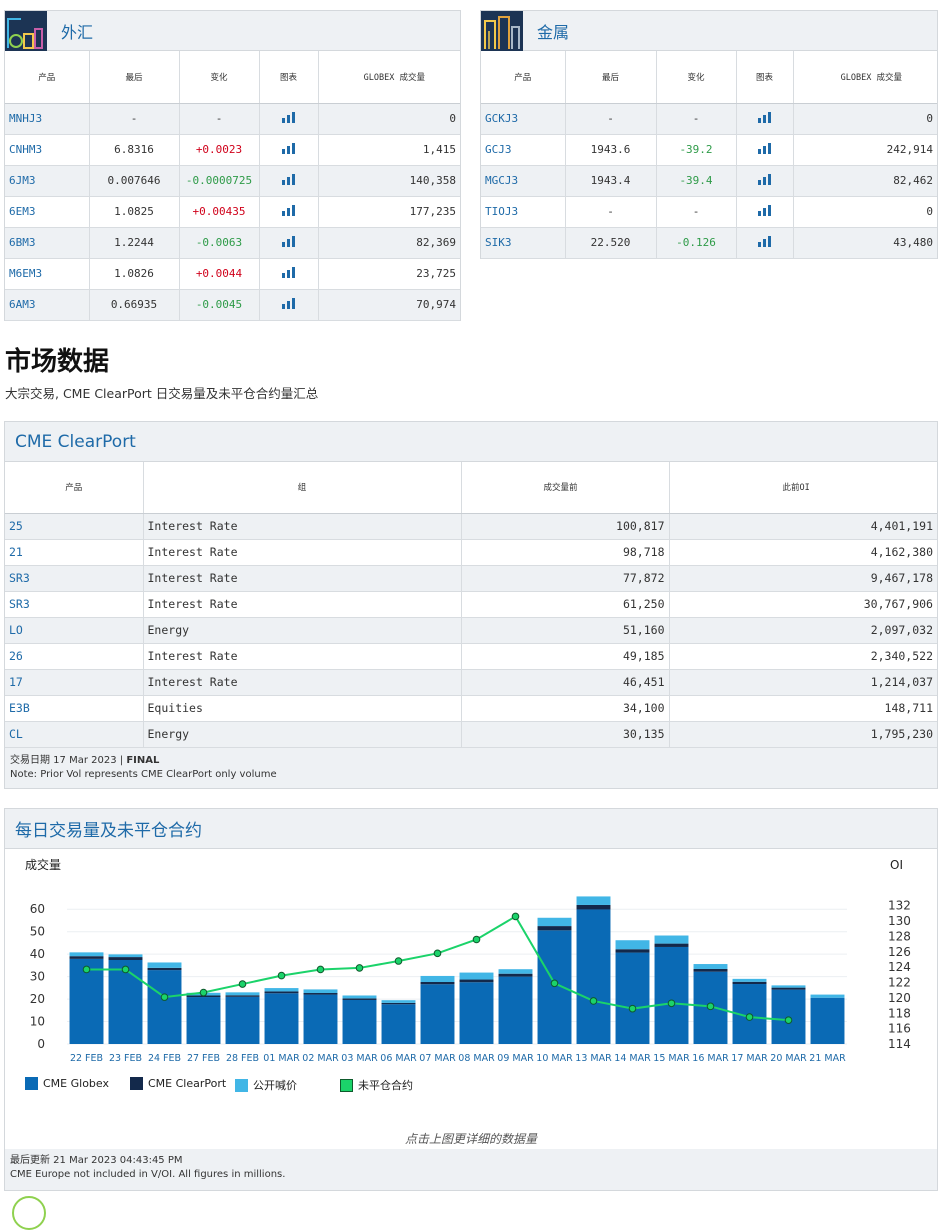  What do you see at coordinates (74, 734) in the screenshot?
I see `product-link: CL` at bounding box center [74, 734].